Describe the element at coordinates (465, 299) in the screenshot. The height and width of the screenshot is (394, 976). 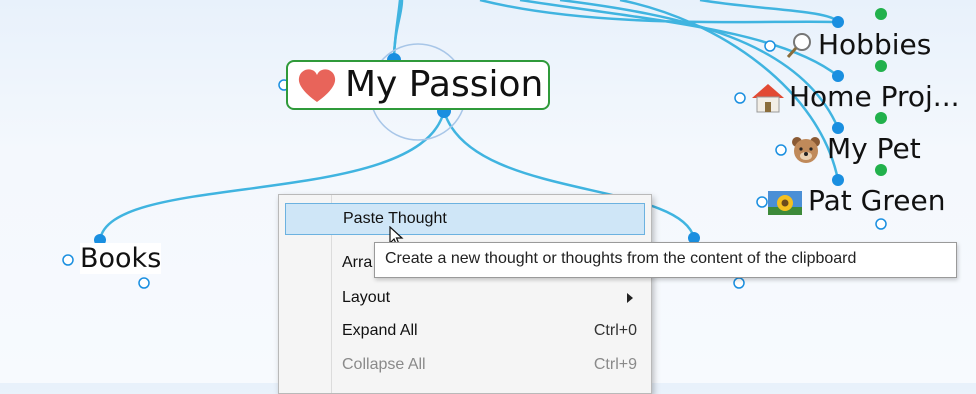
I see `menu-item-layout: Layout` at that location.